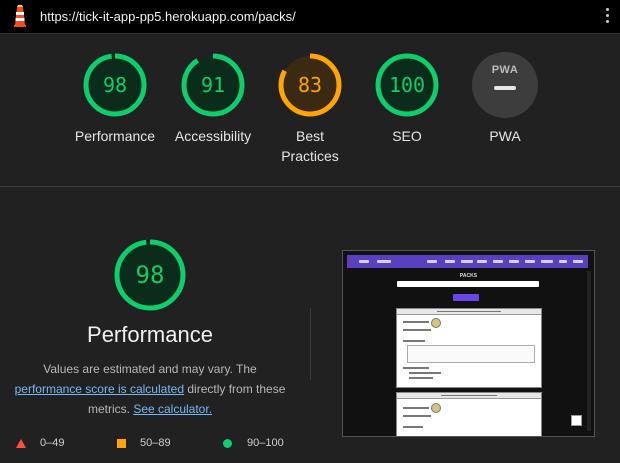  What do you see at coordinates (310, 146) in the screenshot?
I see `gauge-label-best-practices: Best Practices` at bounding box center [310, 146].